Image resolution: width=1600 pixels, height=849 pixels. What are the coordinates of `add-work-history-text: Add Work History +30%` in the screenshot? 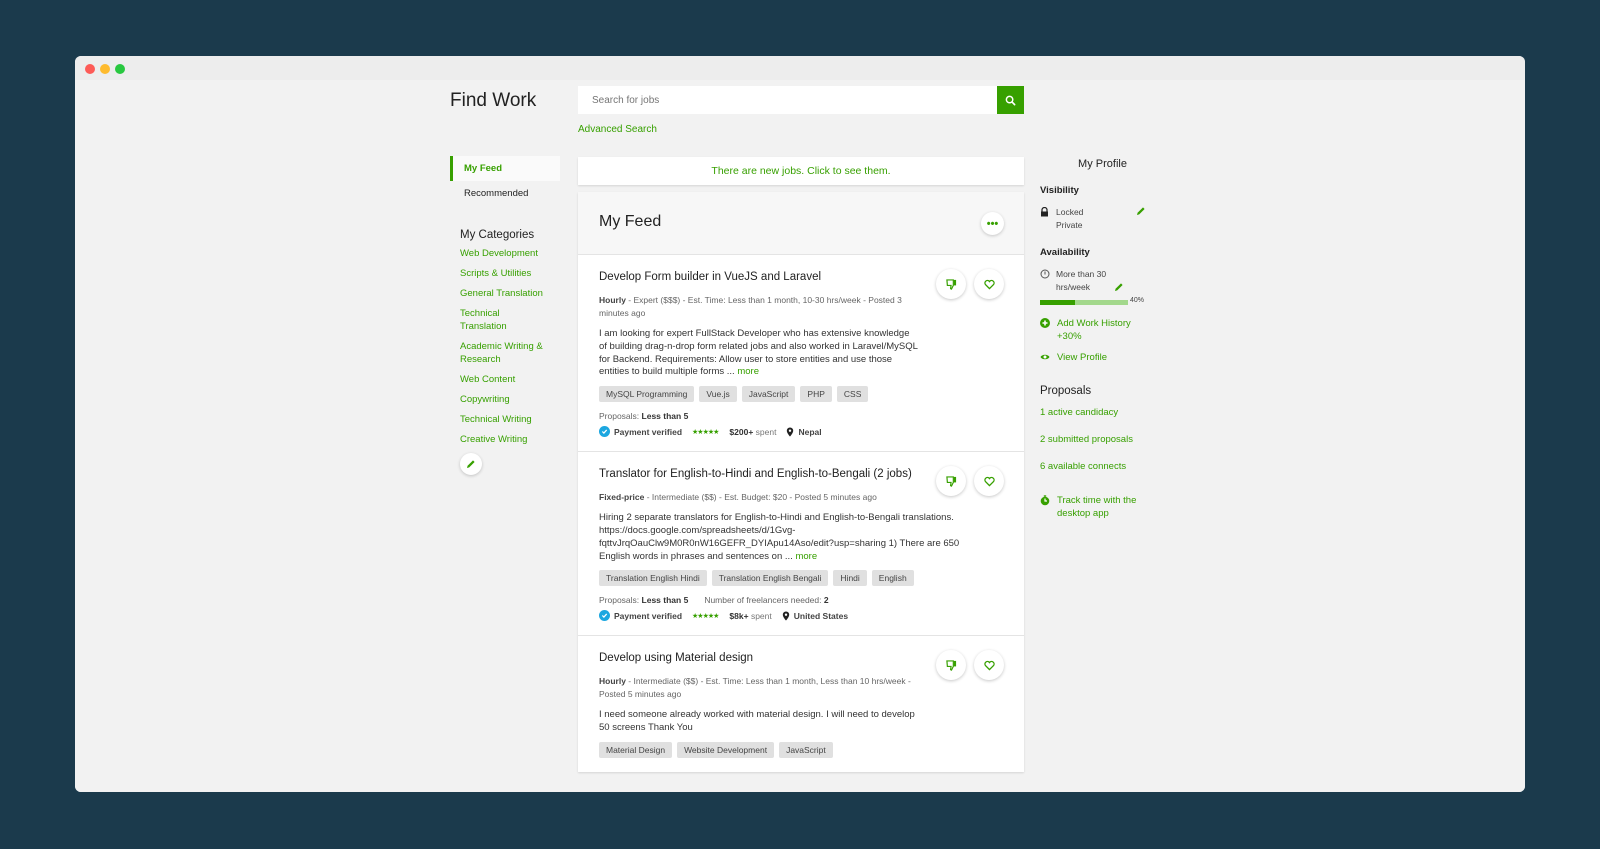 It's located at (1094, 330).